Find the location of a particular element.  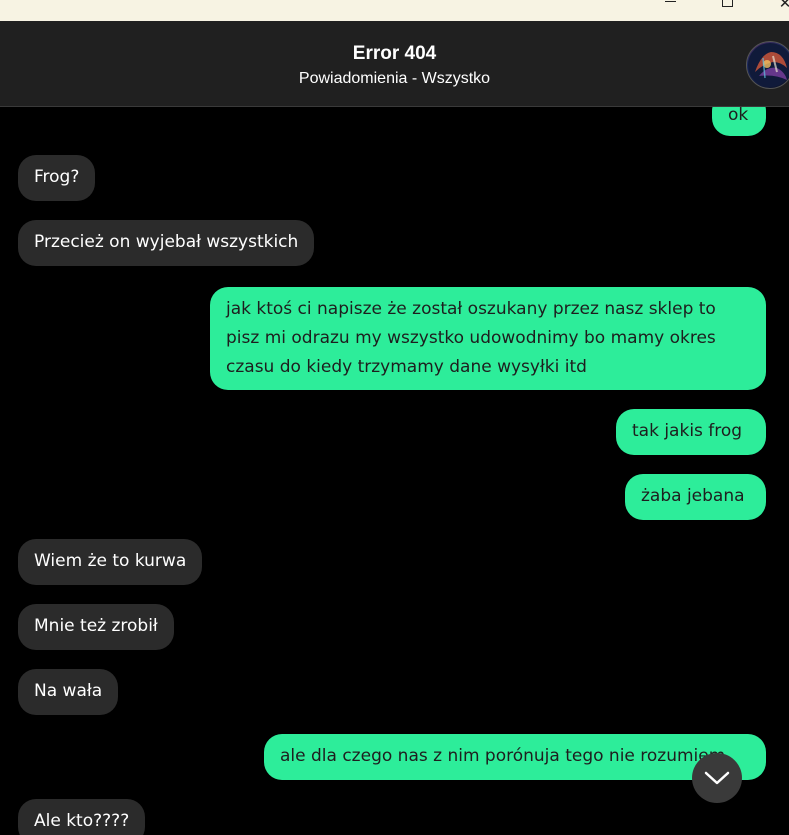

avatar is located at coordinates (767, 65).